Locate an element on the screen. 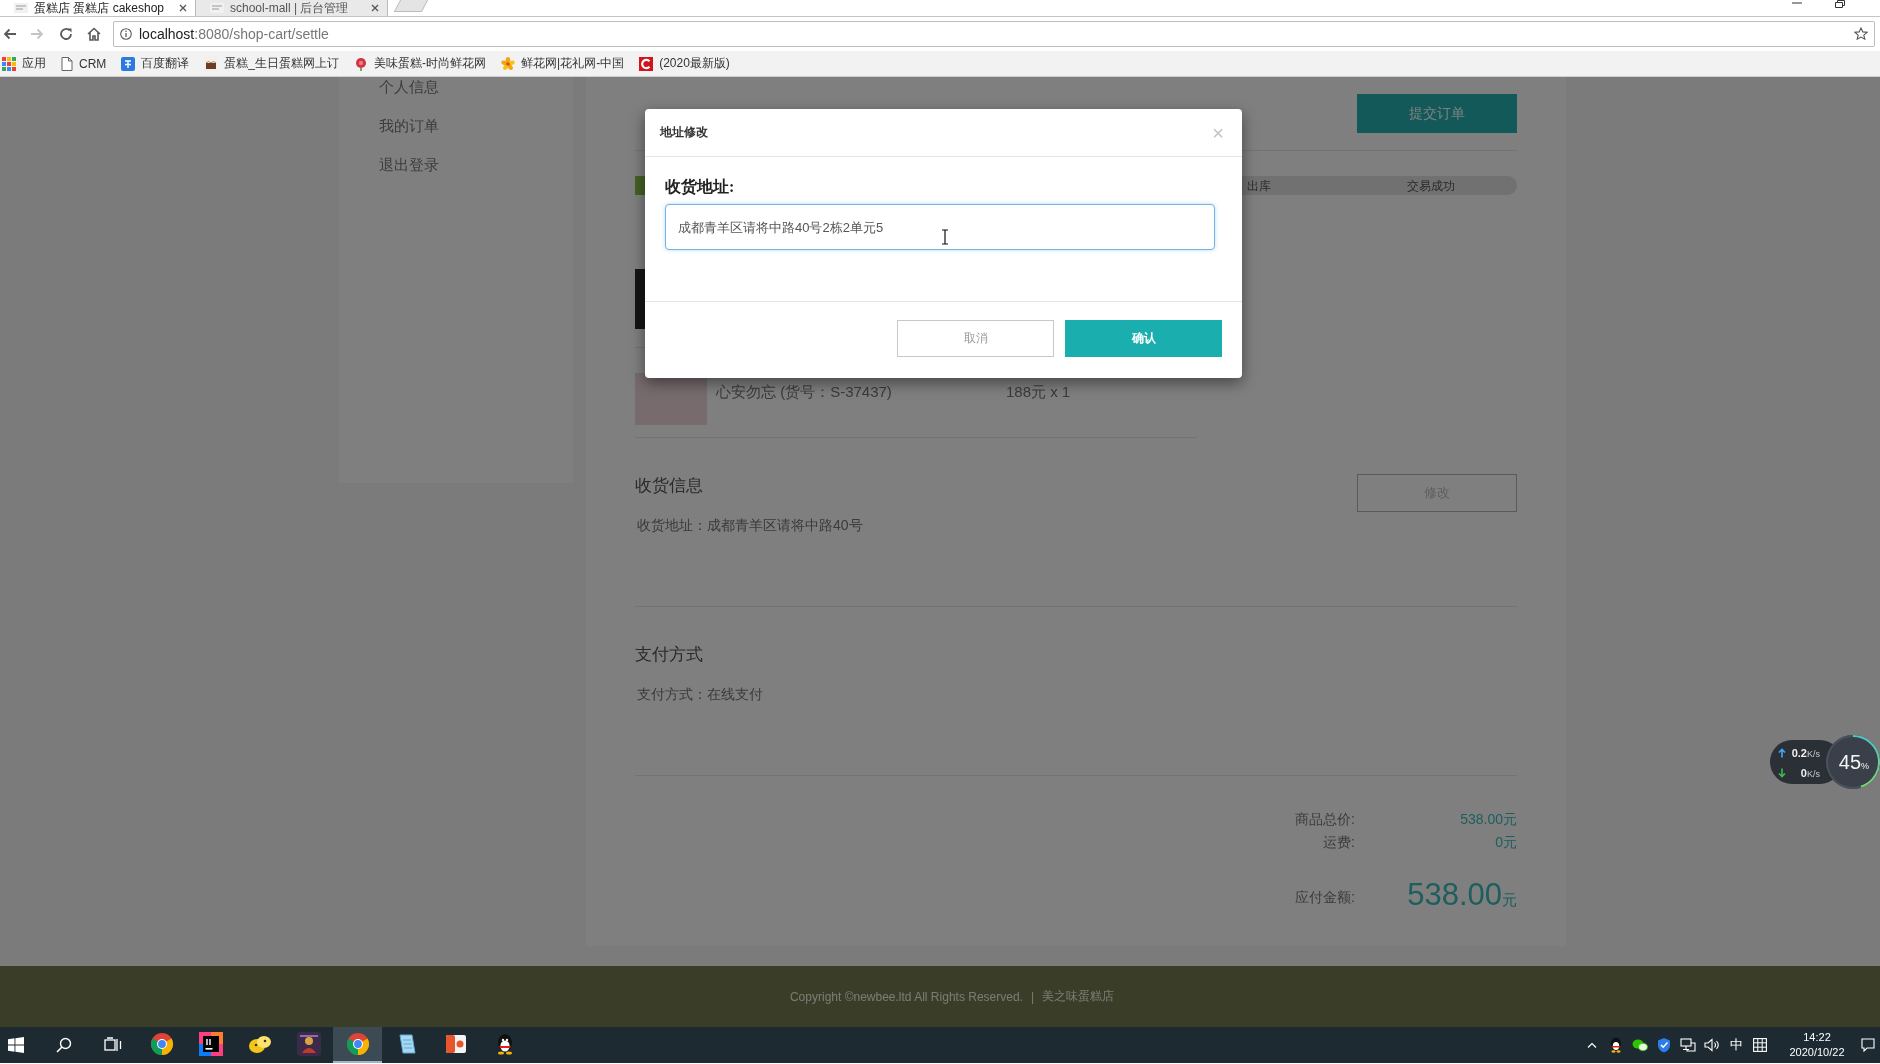 The image size is (1880, 1064). game-icon is located at coordinates (308, 1044).